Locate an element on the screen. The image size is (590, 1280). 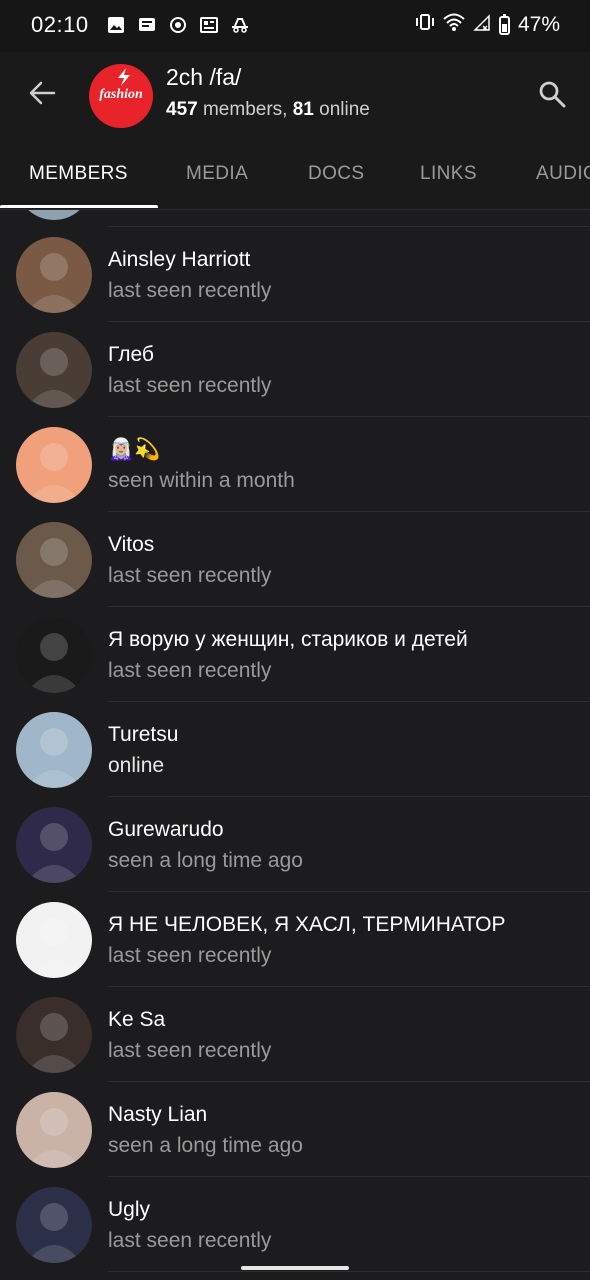
app-icon is located at coordinates (178, 25).